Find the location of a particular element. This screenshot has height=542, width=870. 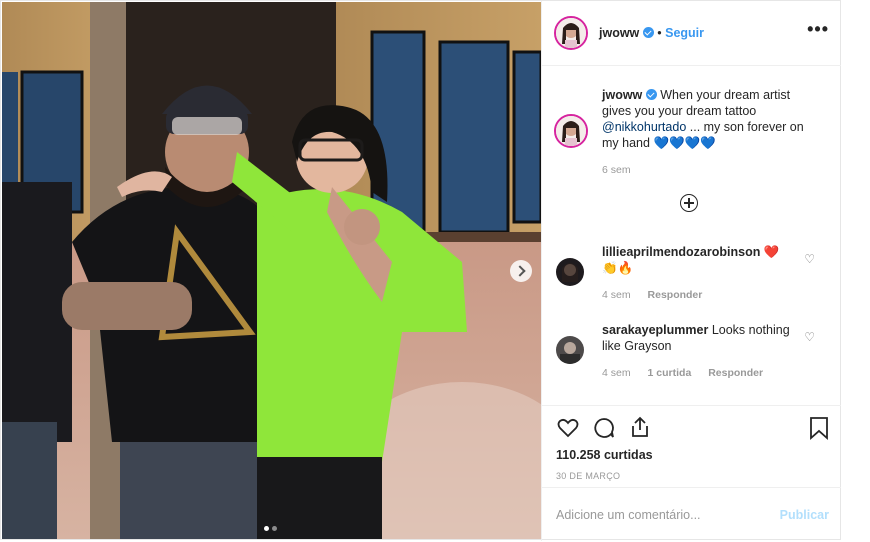

caption-username: jwoww is located at coordinates (622, 95).